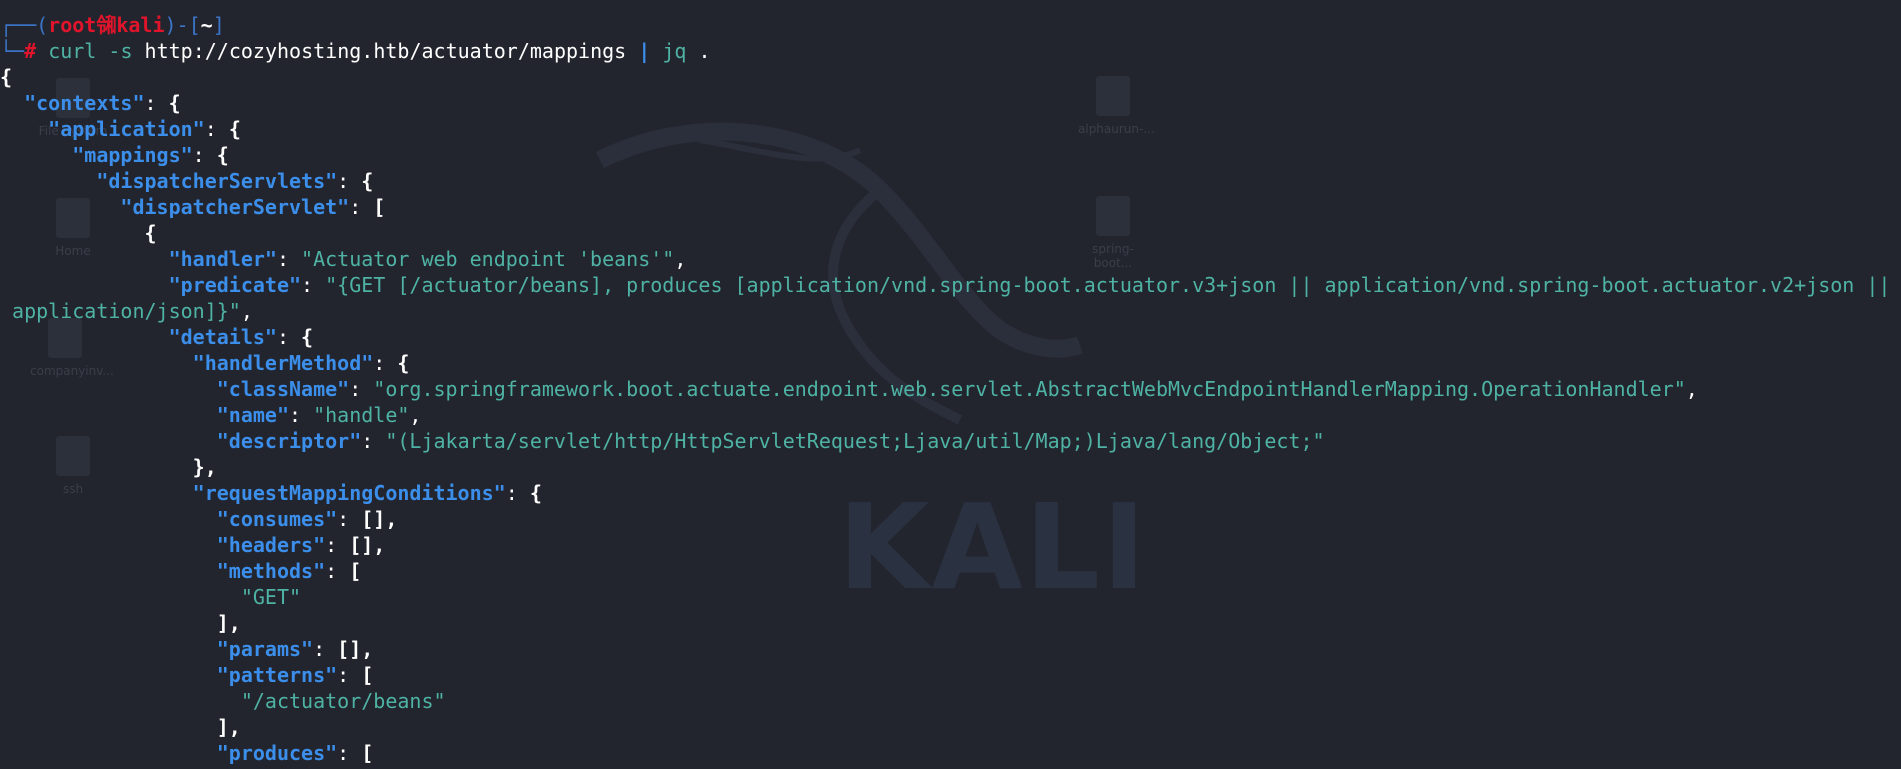  Describe the element at coordinates (704, 51) in the screenshot. I see `command-filter-arg: .` at that location.